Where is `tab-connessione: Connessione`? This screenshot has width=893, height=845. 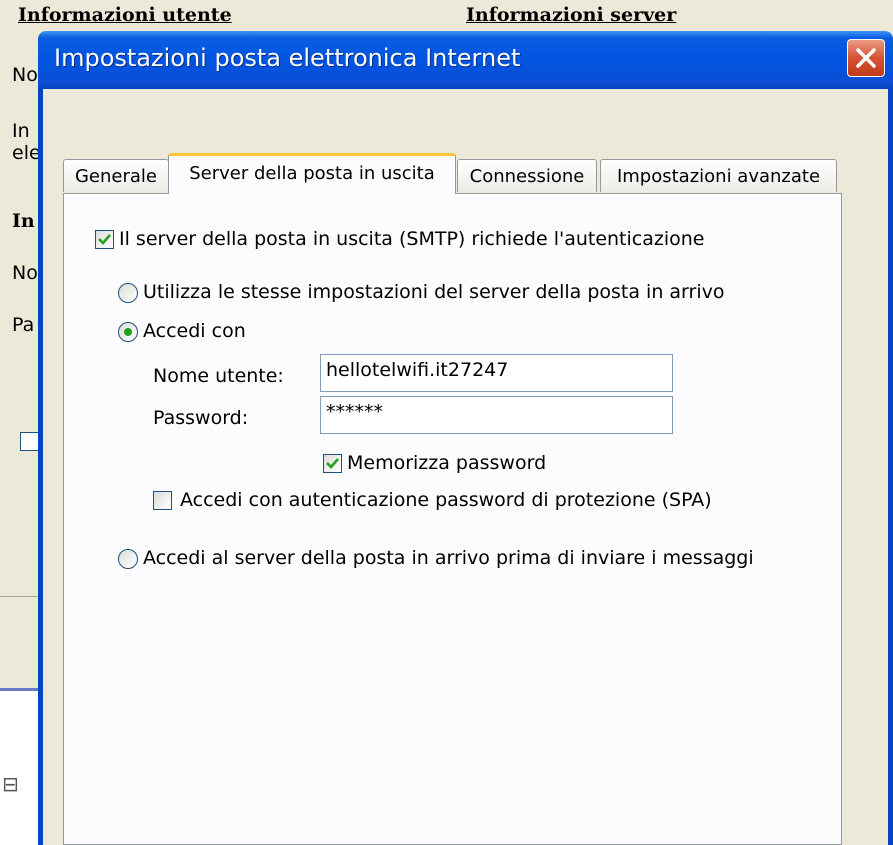 tab-connessione: Connessione is located at coordinates (527, 175).